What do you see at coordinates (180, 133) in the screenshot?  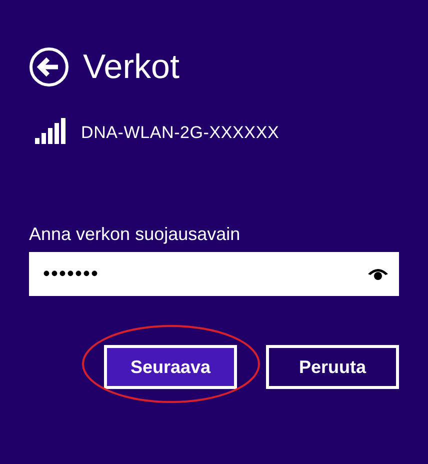 I see `network-name: DNA-WLAN-2G-XXXXXX` at bounding box center [180, 133].